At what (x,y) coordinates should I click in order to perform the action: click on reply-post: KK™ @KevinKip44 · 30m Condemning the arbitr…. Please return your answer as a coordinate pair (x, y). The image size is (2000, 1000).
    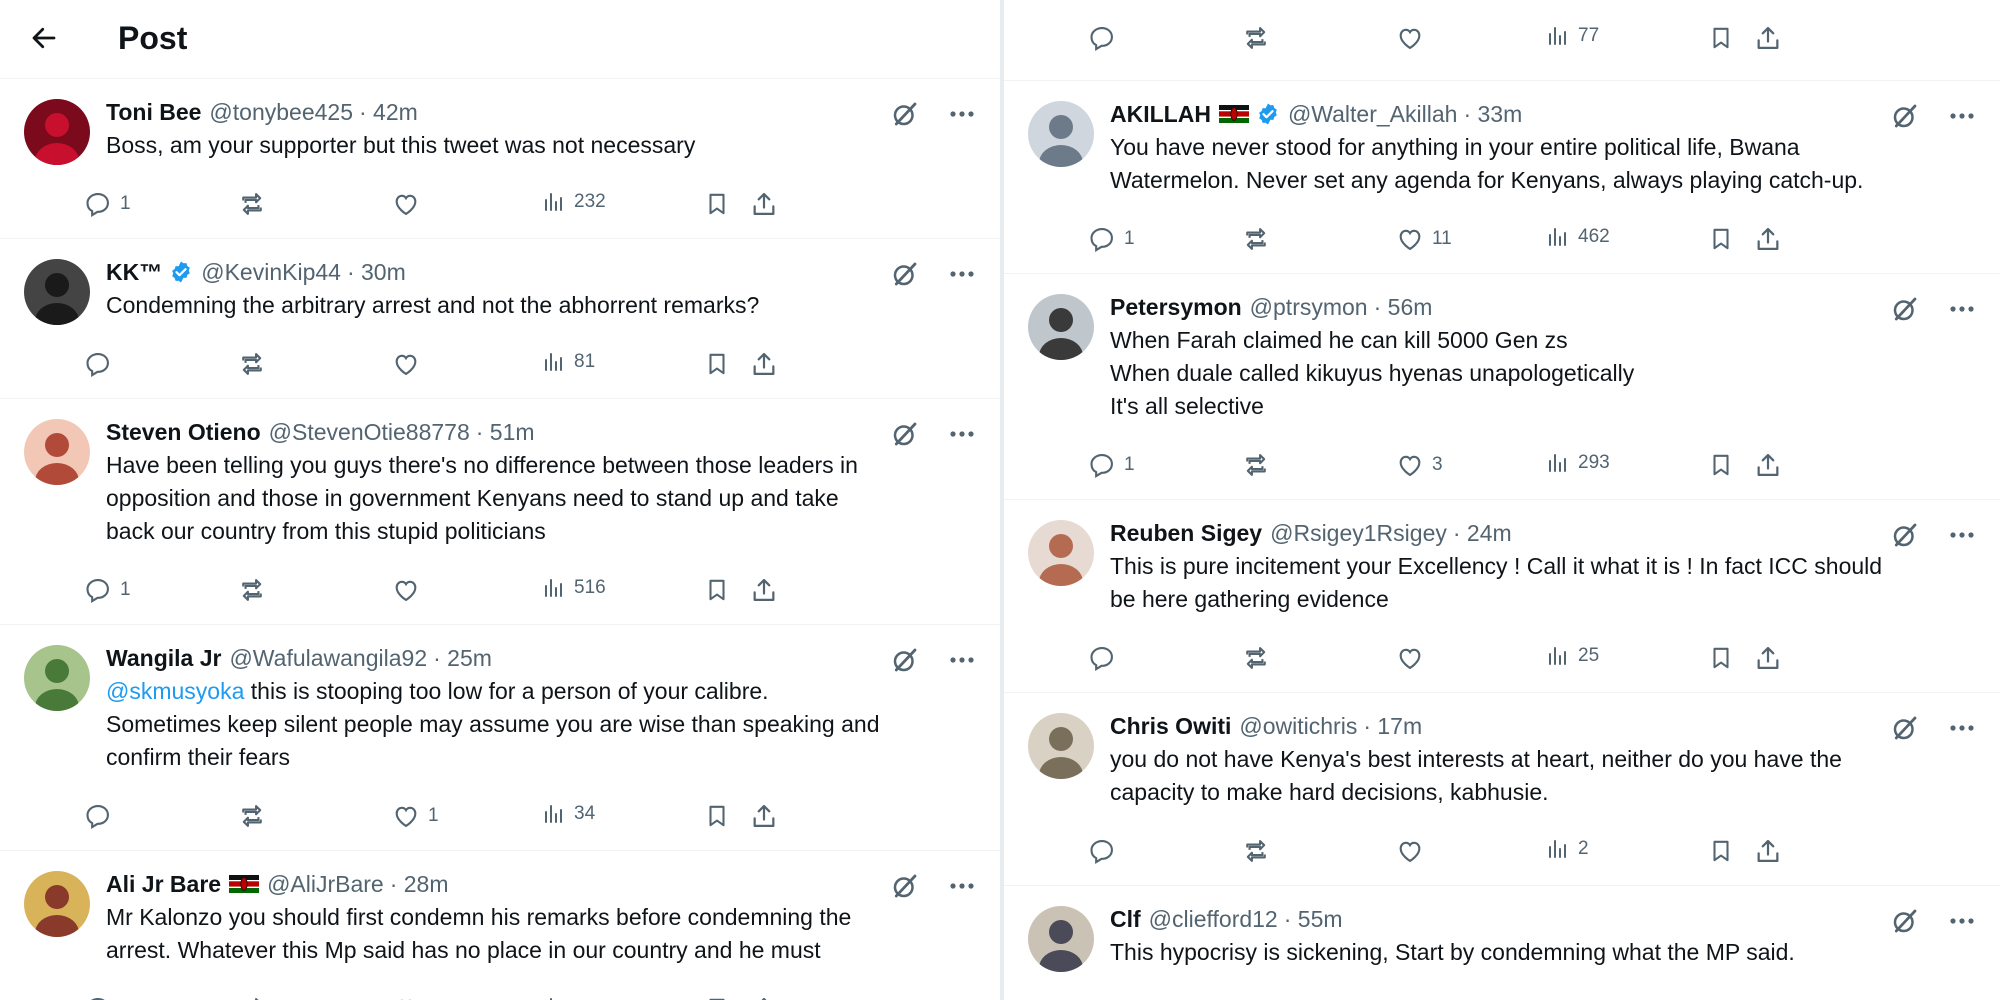
    Looking at the image, I should click on (500, 319).